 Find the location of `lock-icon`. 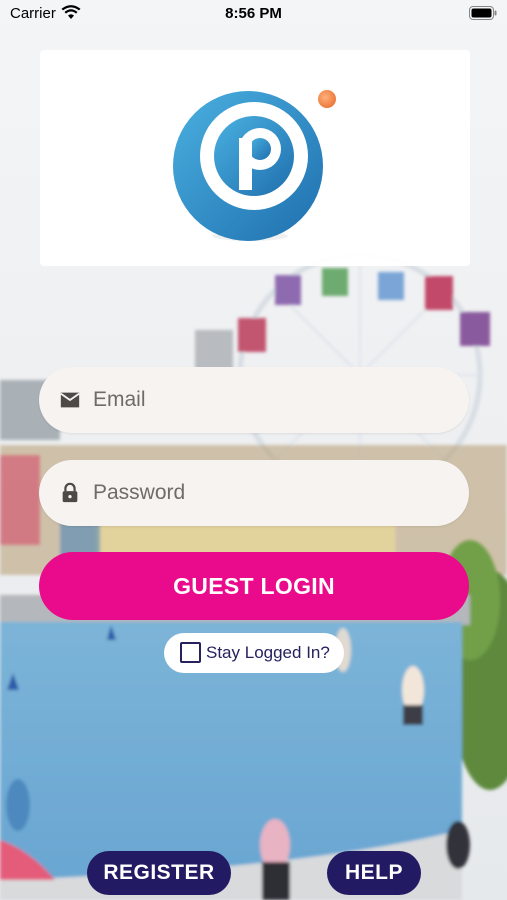

lock-icon is located at coordinates (70, 492).